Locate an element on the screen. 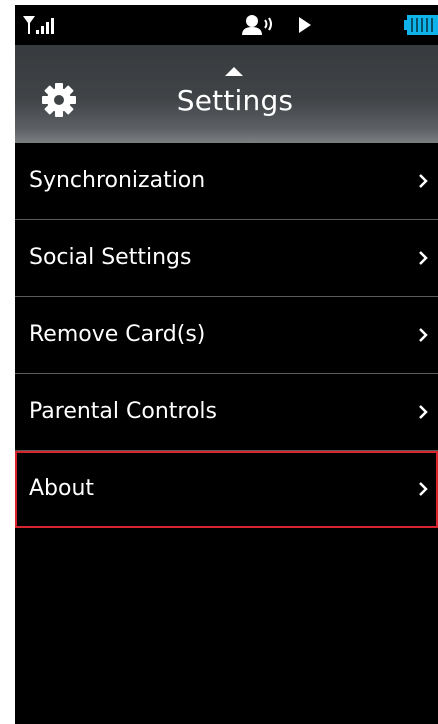 The width and height of the screenshot is (438, 724). settings-header: Settings is located at coordinates (226, 94).